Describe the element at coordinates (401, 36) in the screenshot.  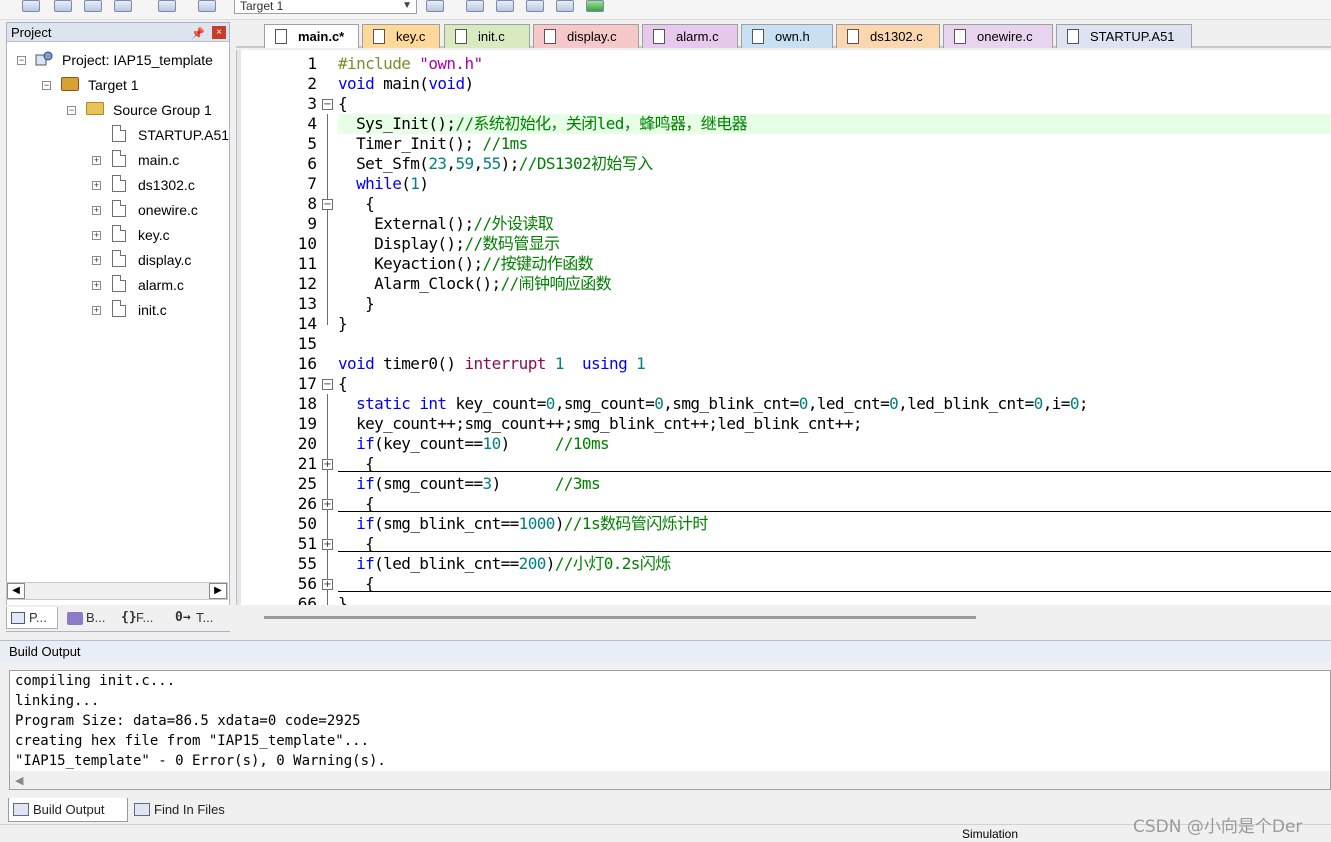
I see `tab-key-c: key.c` at that location.